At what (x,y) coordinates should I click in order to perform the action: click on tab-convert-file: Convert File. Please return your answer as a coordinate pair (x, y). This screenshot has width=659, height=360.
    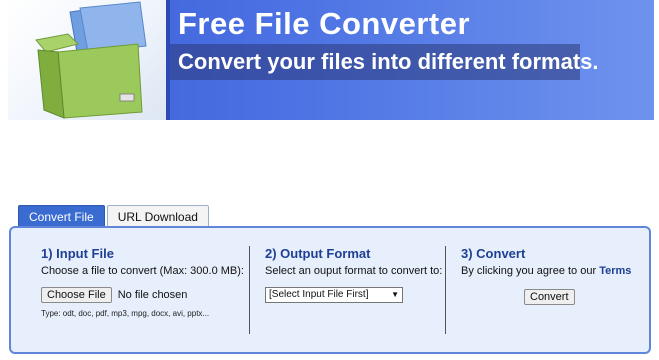
    Looking at the image, I should click on (61, 216).